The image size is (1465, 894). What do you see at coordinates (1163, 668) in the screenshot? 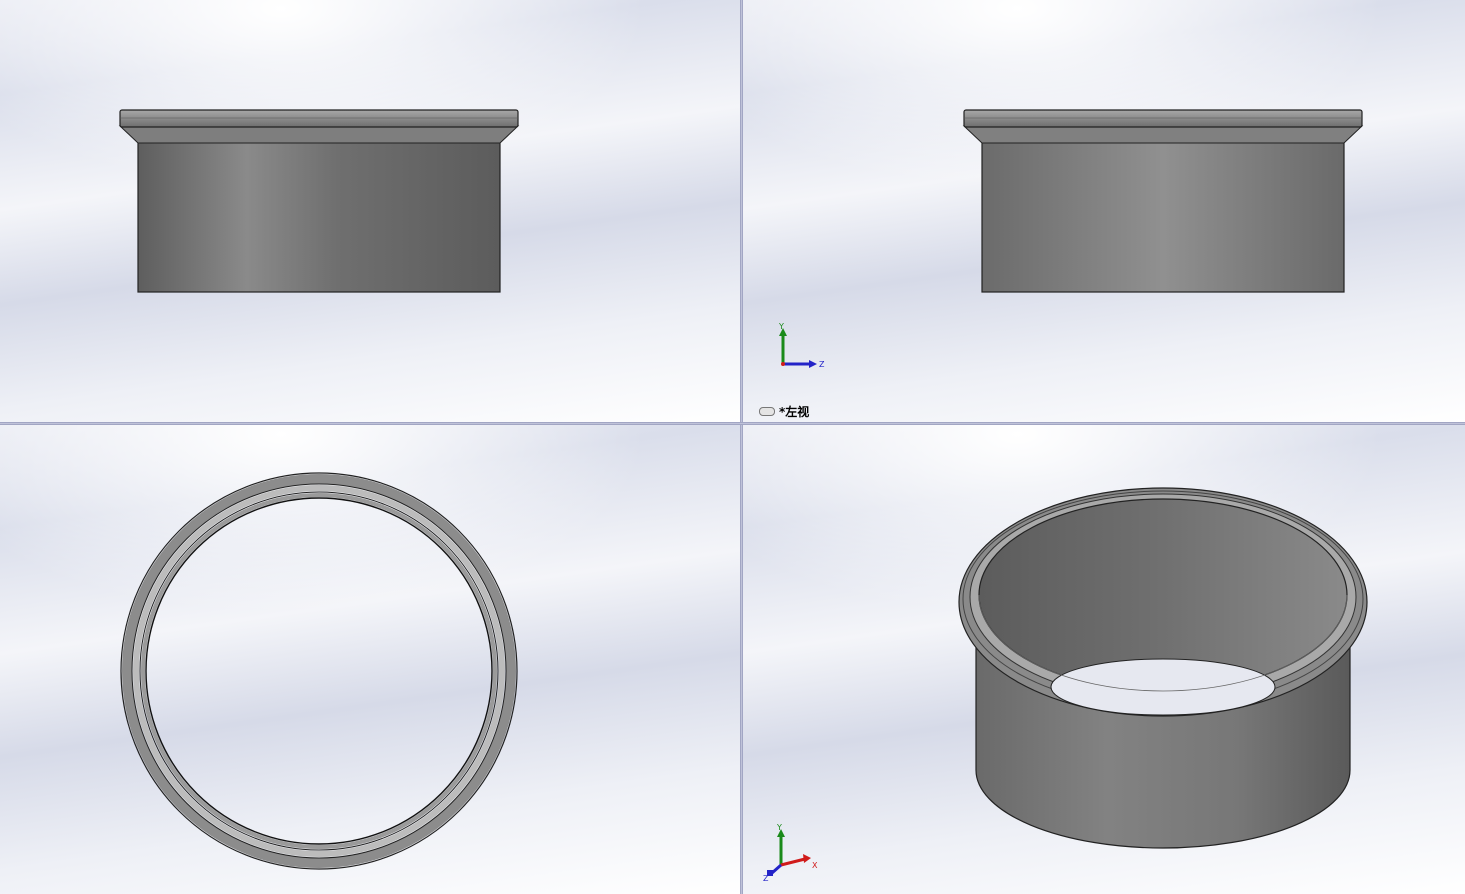
I see `isometric-view-model` at bounding box center [1163, 668].